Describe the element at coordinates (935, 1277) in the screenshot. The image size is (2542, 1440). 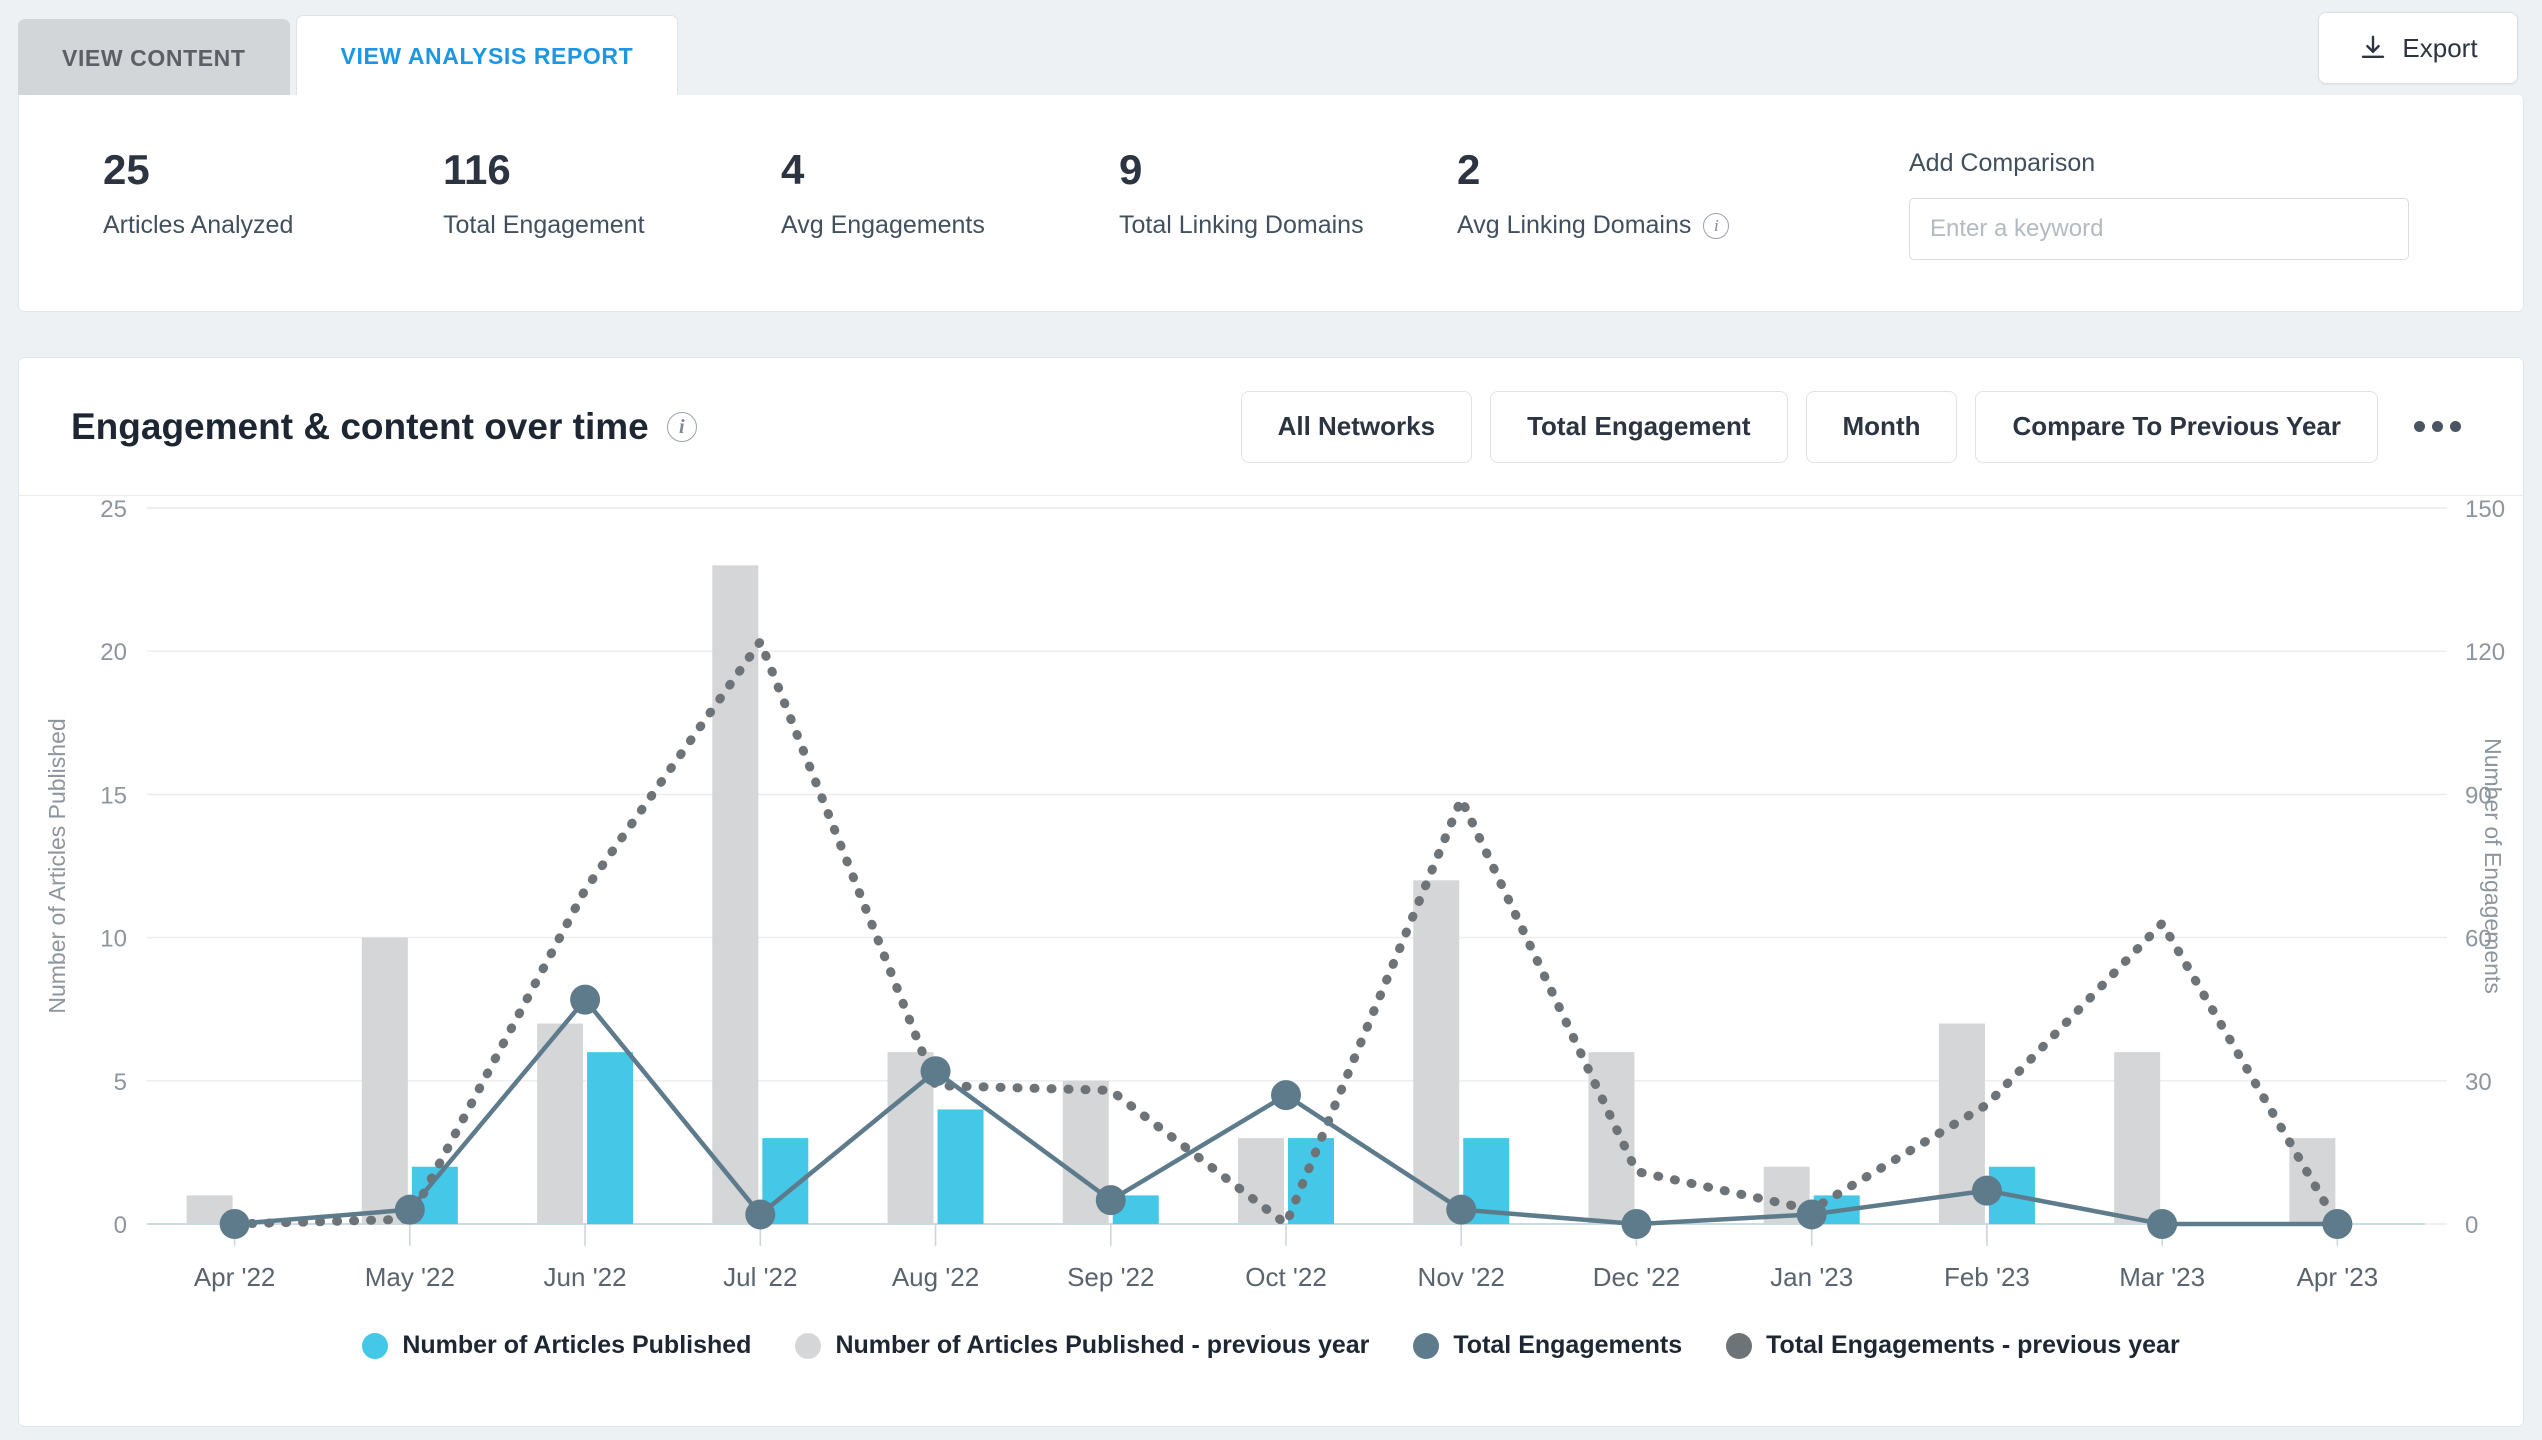
I see `svg-text: Aug '22` at that location.